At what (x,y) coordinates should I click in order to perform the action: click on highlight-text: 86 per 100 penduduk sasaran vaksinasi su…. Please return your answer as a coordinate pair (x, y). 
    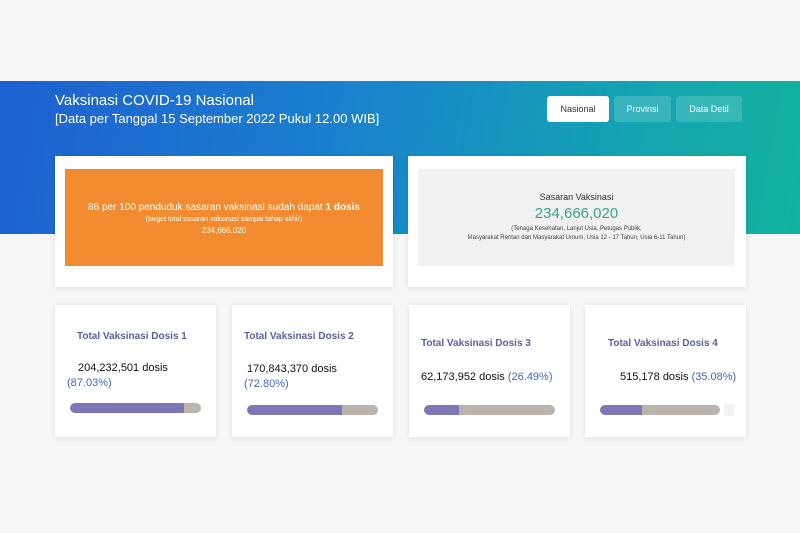
    Looking at the image, I should click on (224, 207).